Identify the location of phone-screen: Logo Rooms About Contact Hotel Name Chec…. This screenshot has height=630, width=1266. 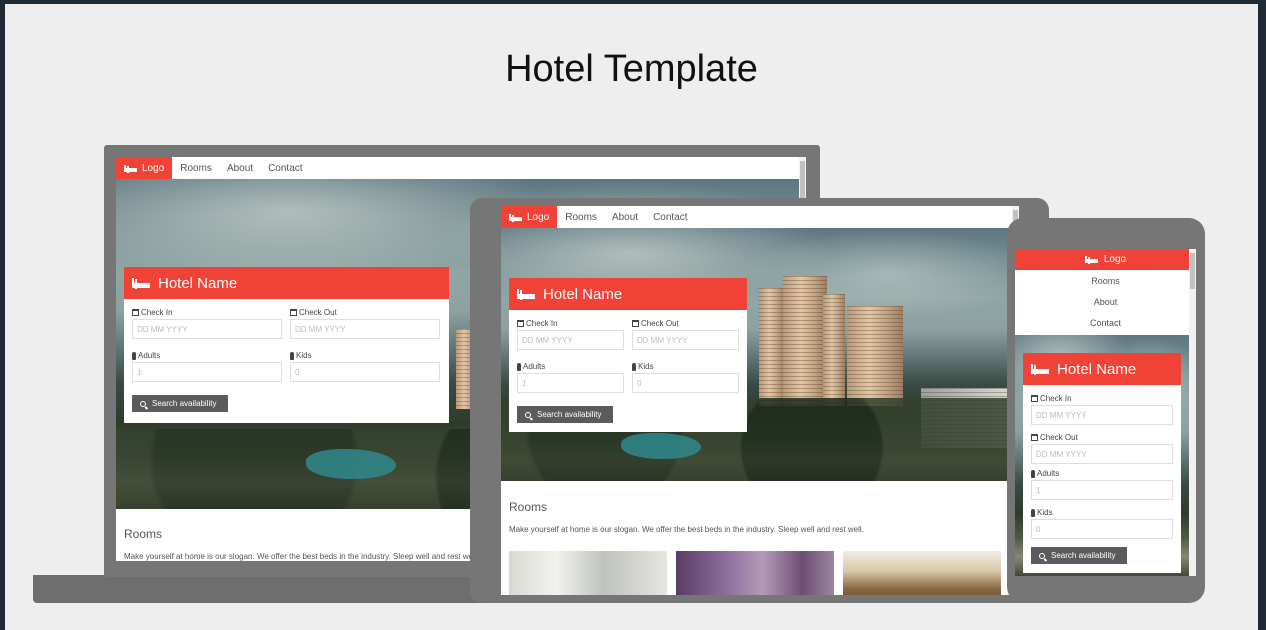
(1105, 412).